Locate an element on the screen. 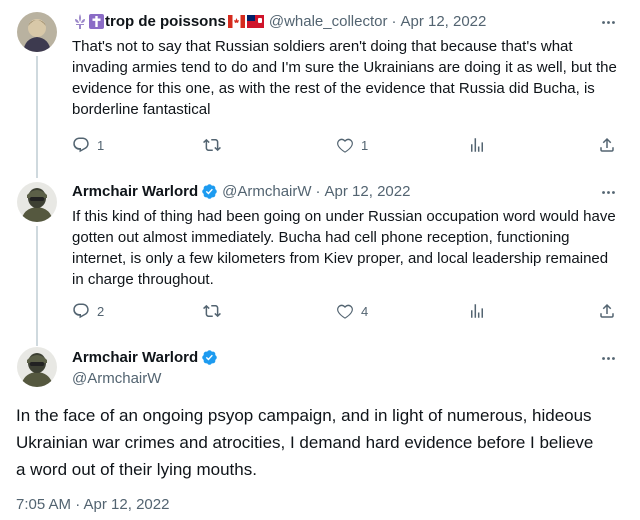 This screenshot has height=520, width=640. cross-icon is located at coordinates (96, 21).